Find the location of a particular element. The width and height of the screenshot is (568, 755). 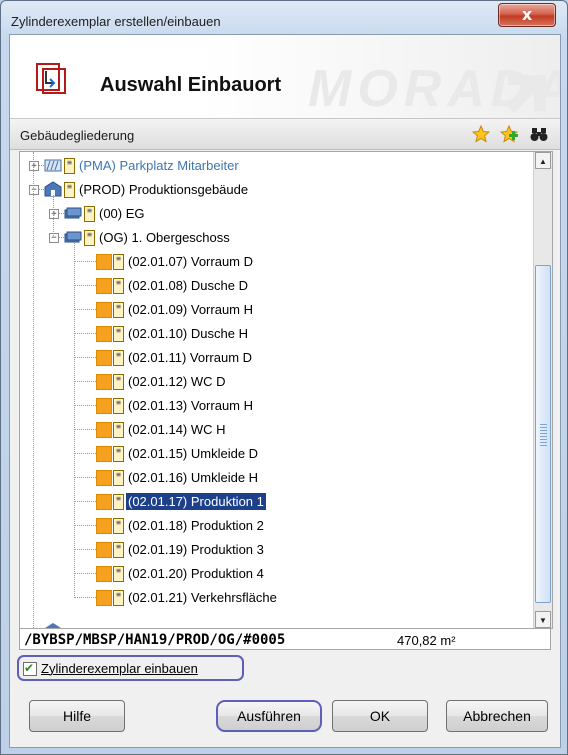

scroll-down-button: ▼ is located at coordinates (543, 619).